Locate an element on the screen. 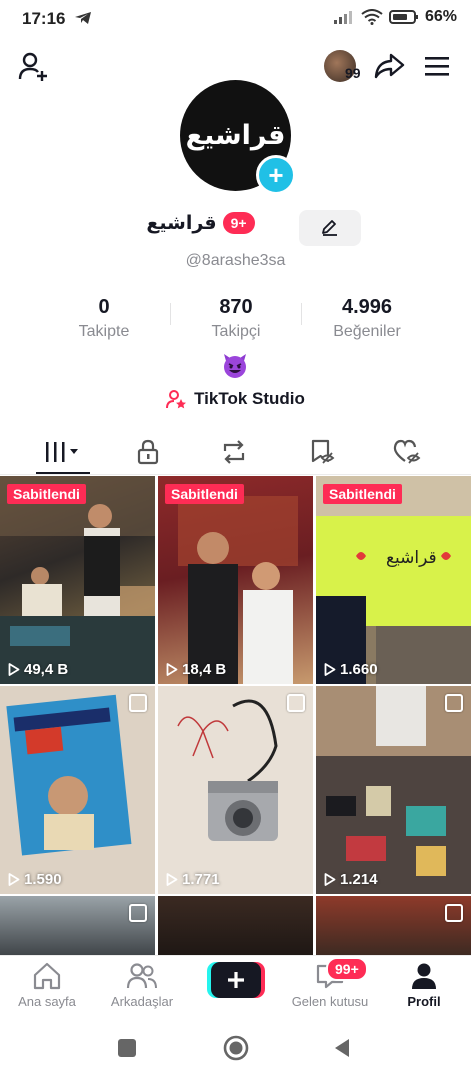 The width and height of the screenshot is (471, 1080). videos-grid-icon is located at coordinates (62, 452).